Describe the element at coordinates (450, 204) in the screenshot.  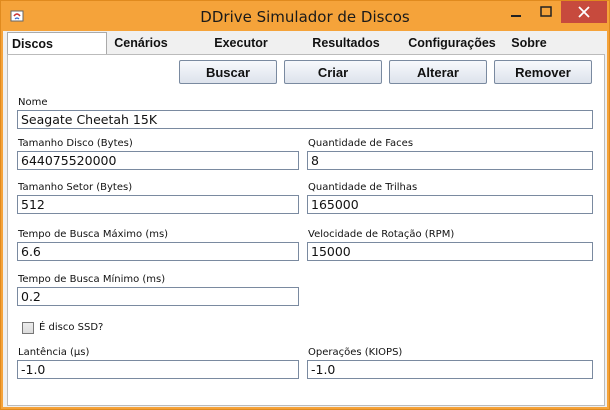
I see `tracks-input` at that location.